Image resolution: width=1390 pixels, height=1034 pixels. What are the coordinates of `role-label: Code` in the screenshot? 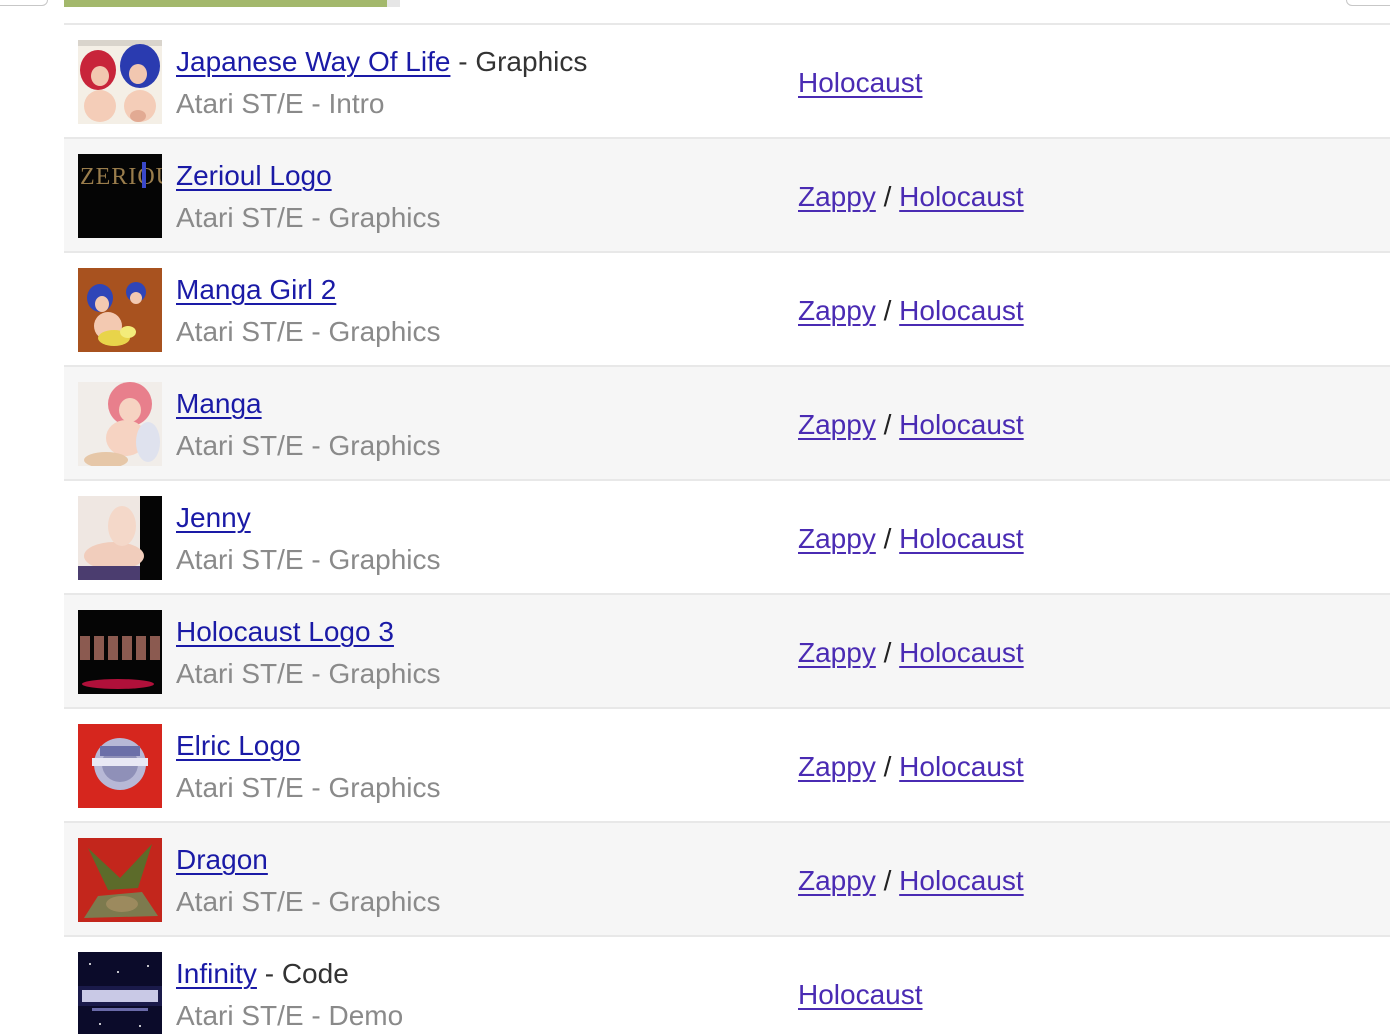 It's located at (315, 973).